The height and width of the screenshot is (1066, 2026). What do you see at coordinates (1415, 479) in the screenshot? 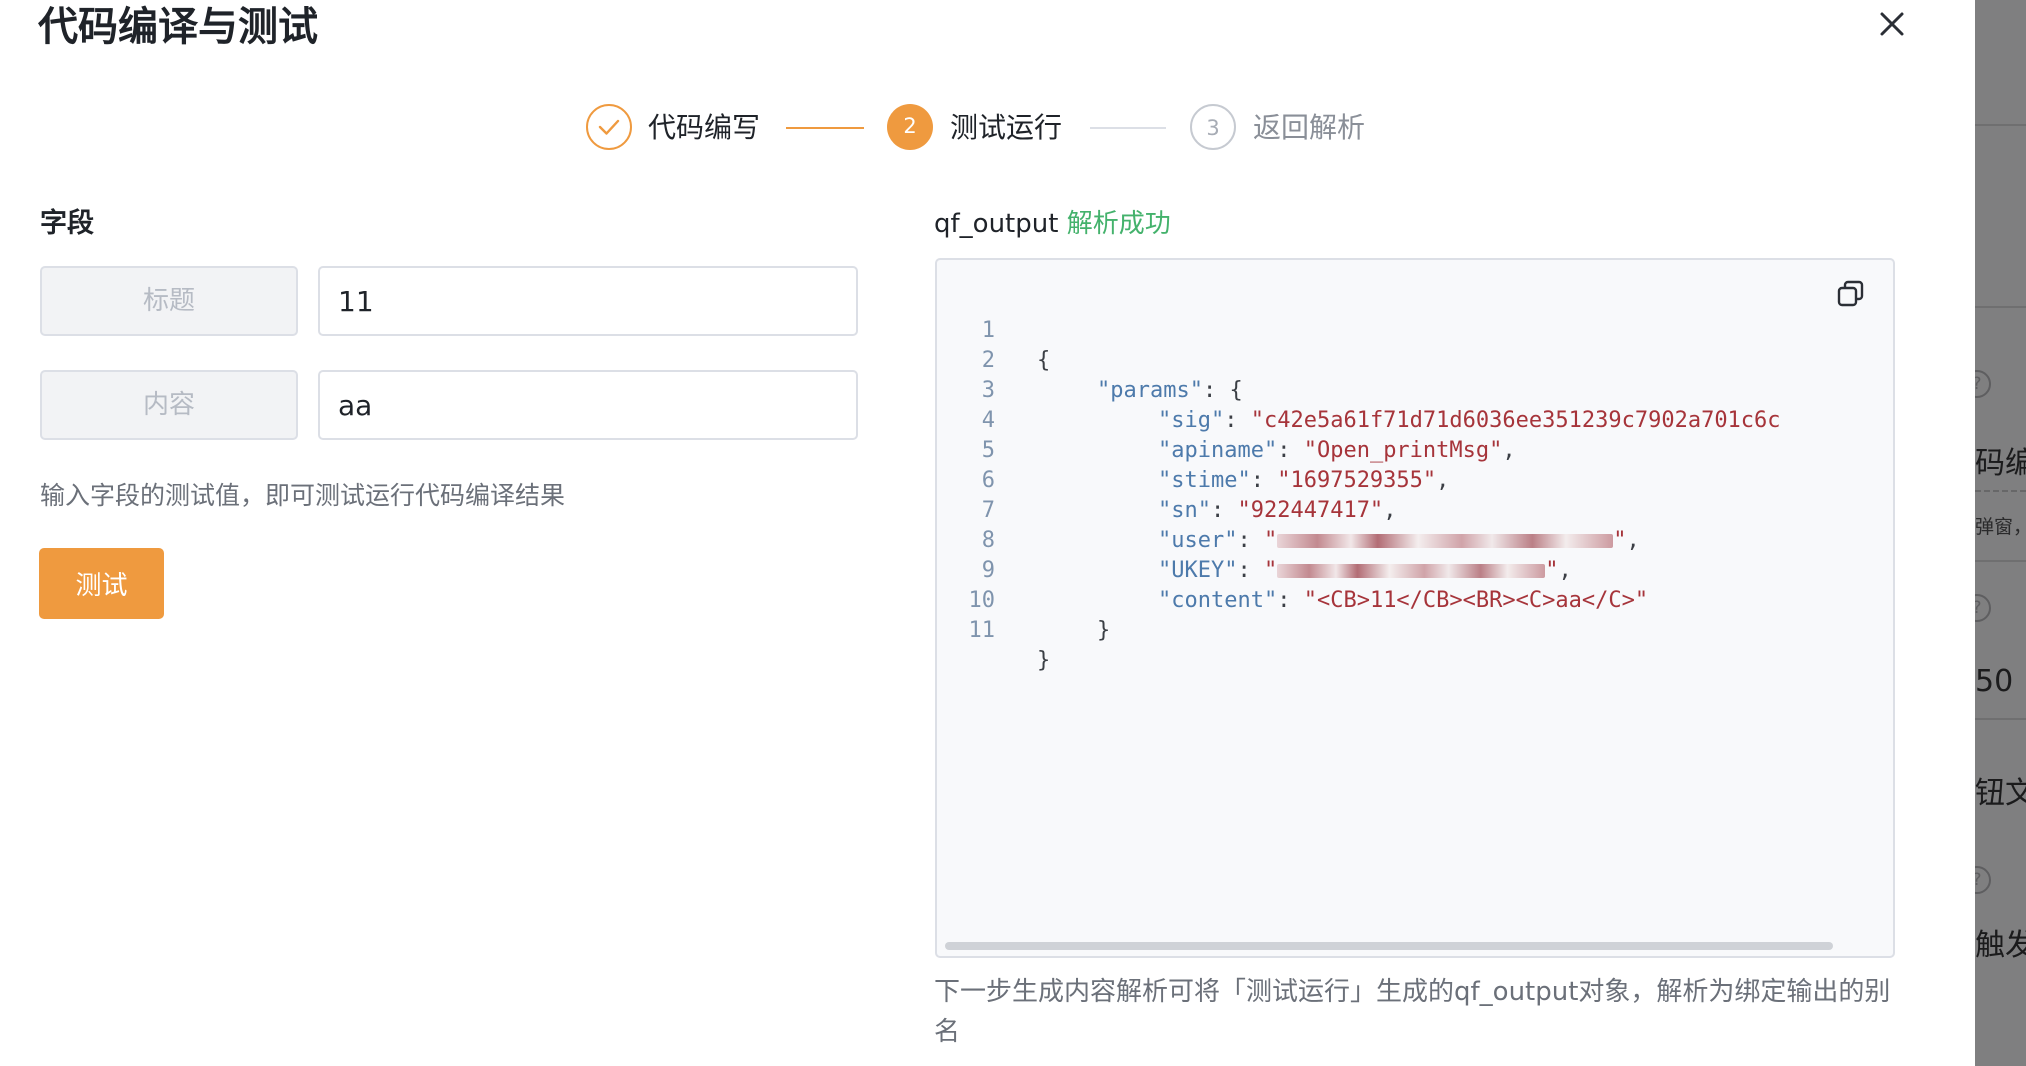
I see `code-line: 6 "sn": "922447417",` at bounding box center [1415, 479].